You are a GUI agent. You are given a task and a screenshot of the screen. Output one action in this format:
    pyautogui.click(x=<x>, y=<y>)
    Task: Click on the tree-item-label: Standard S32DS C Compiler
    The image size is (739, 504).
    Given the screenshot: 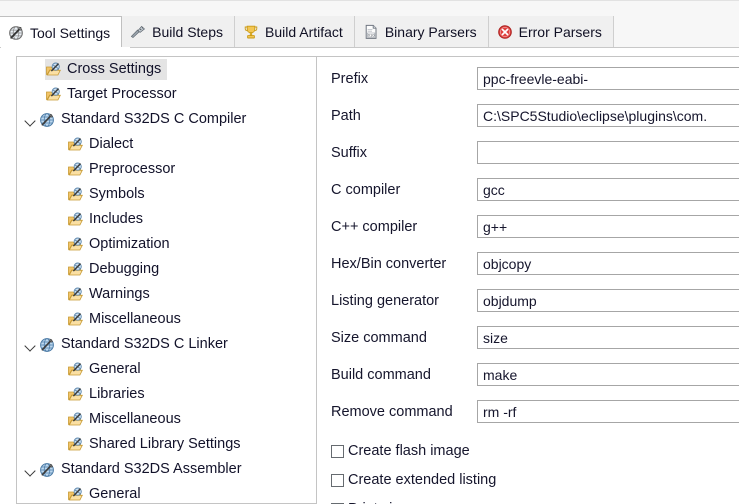 What is the action you would take?
    pyautogui.click(x=154, y=119)
    